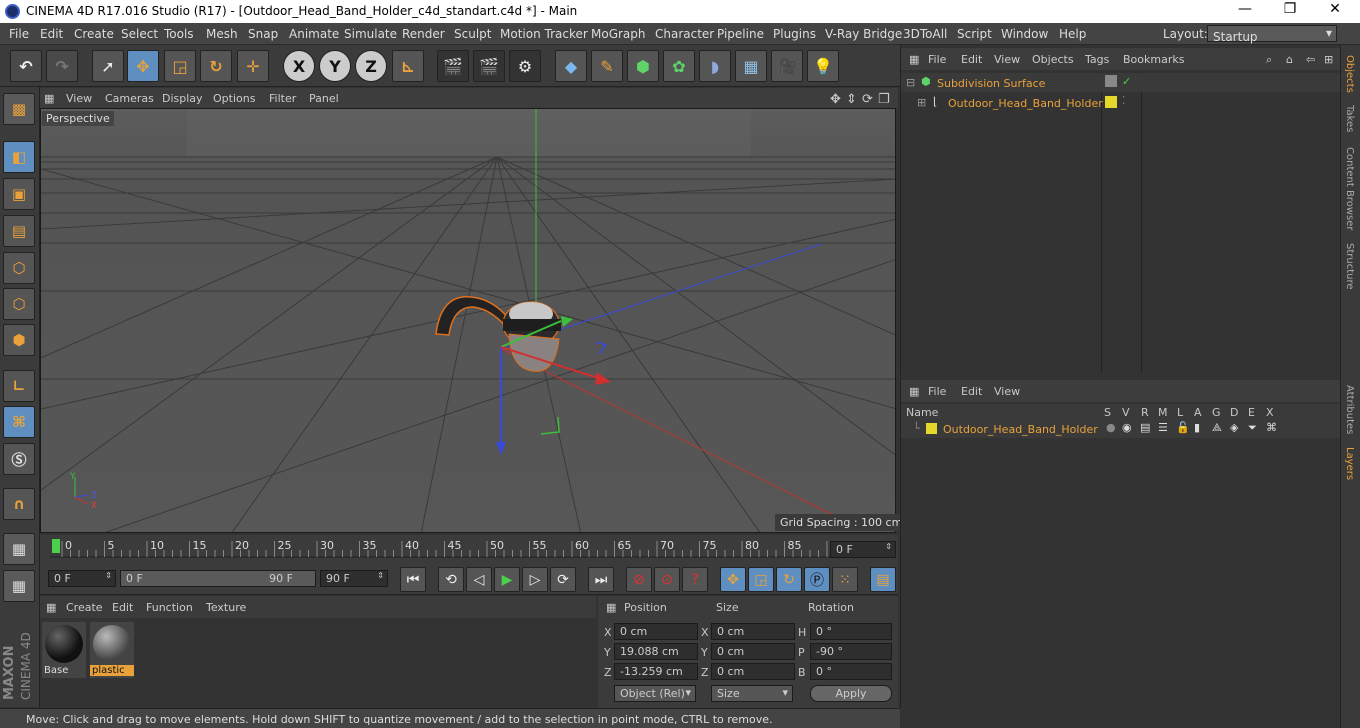 The image size is (1360, 728). Describe the element at coordinates (489, 66) in the screenshot. I see `render-picture-viewer-button: 🎬` at that location.